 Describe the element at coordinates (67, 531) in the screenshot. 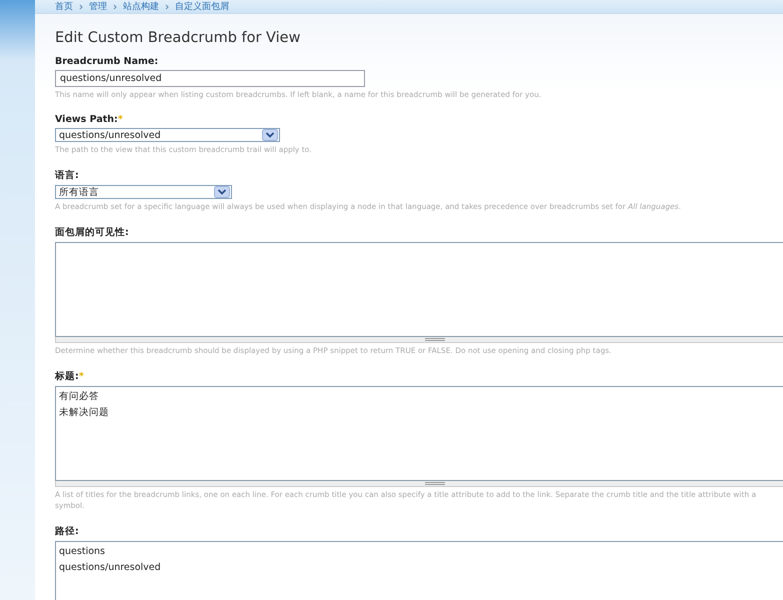

I see `field-label: 路径:` at that location.